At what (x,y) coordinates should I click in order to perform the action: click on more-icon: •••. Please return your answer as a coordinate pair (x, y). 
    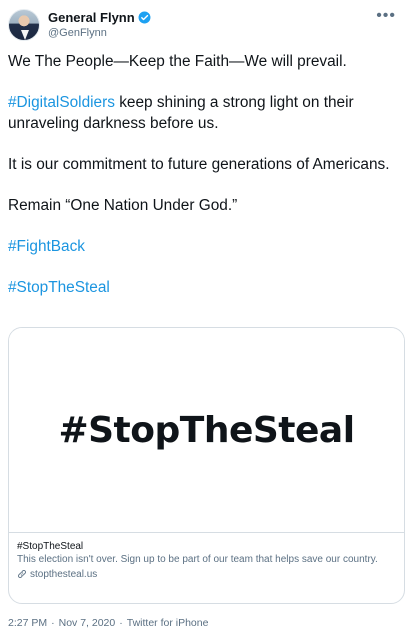
    Looking at the image, I should click on (386, 16).